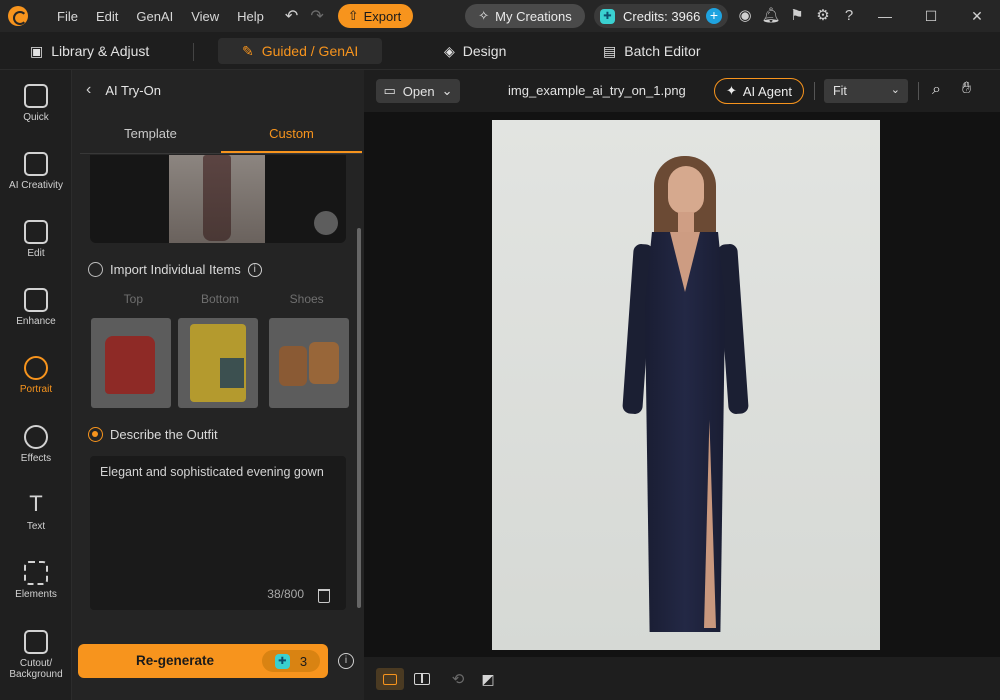 This screenshot has width=1000, height=700. What do you see at coordinates (885, 16) in the screenshot?
I see `minimize-icon: —` at bounding box center [885, 16].